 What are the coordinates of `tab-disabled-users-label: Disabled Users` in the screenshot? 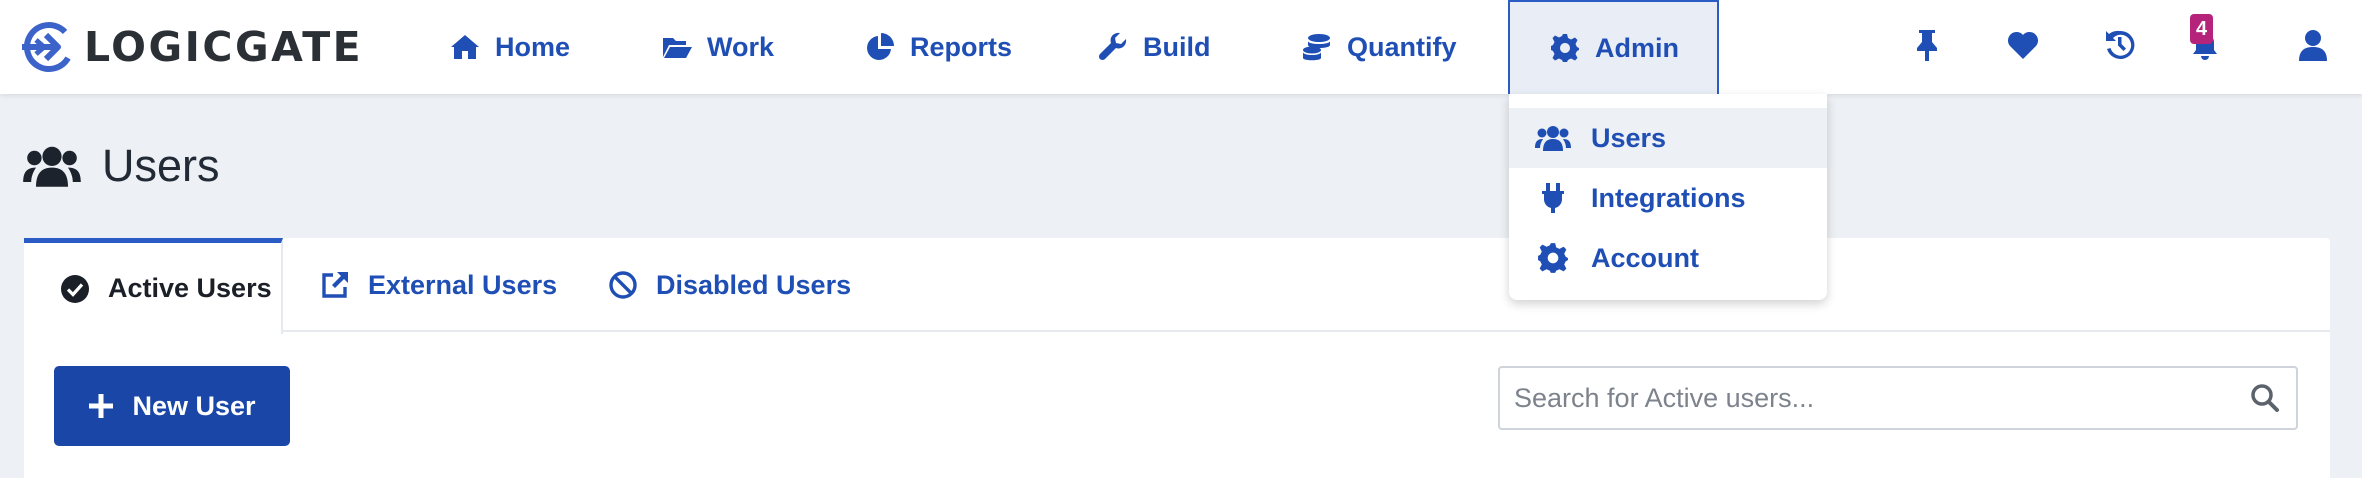 It's located at (754, 284).